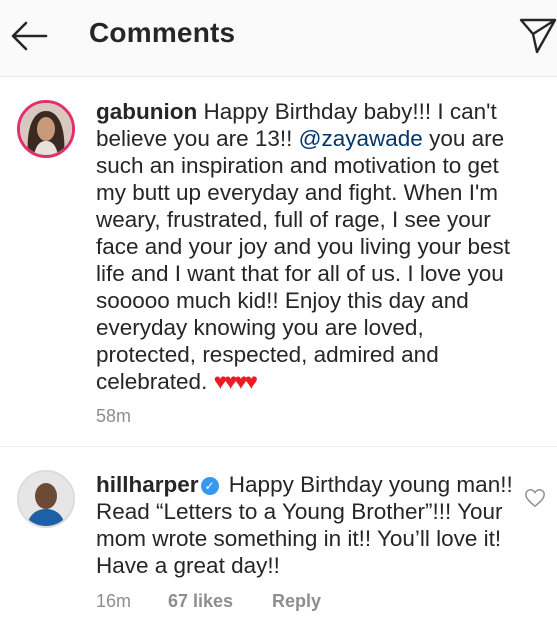 The width and height of the screenshot is (557, 622). What do you see at coordinates (537, 34) in the screenshot?
I see `paper-plane-icon` at bounding box center [537, 34].